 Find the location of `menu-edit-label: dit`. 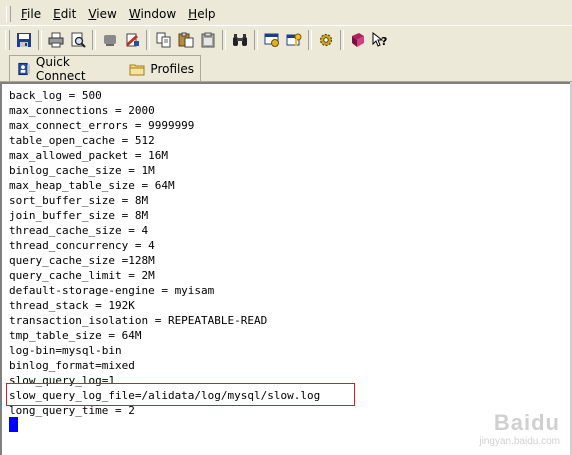

menu-edit-label: dit is located at coordinates (68, 14).